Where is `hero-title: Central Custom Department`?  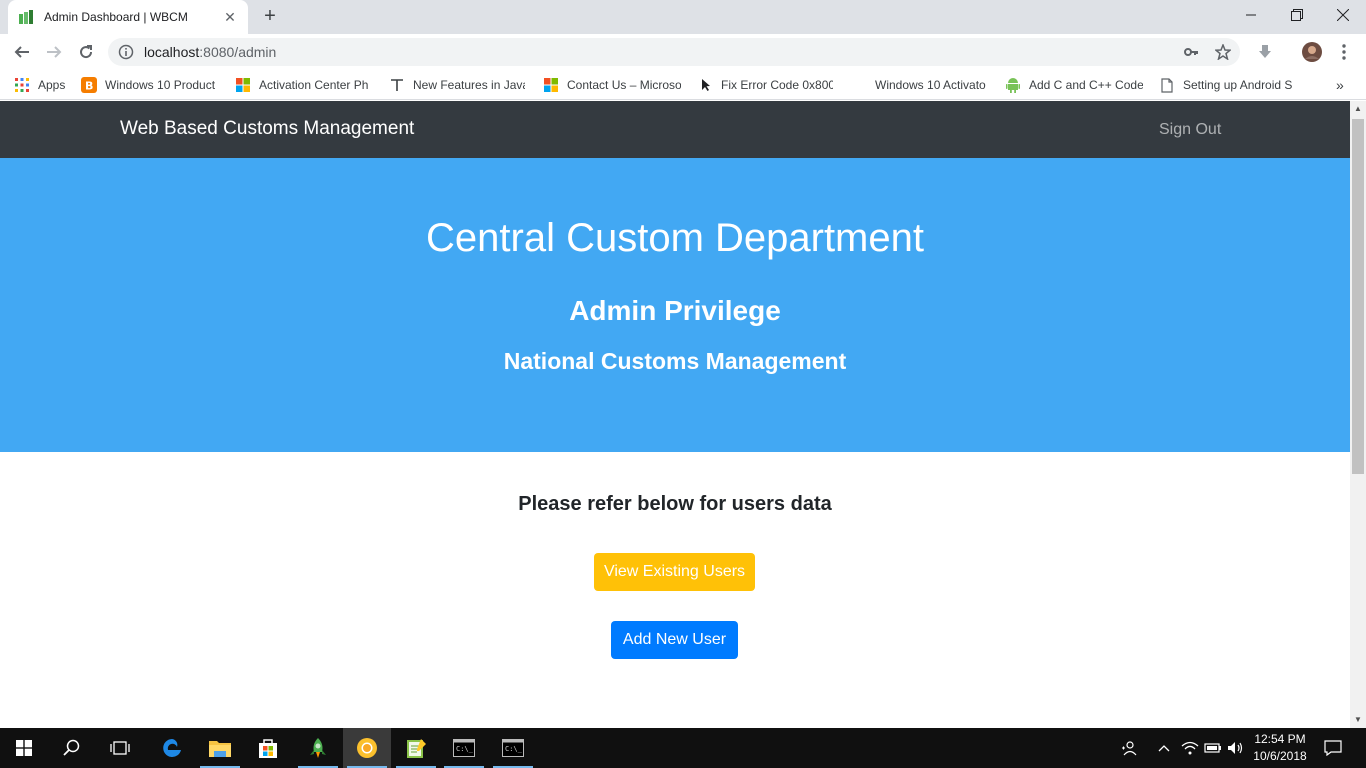
hero-title: Central Custom Department is located at coordinates (675, 238).